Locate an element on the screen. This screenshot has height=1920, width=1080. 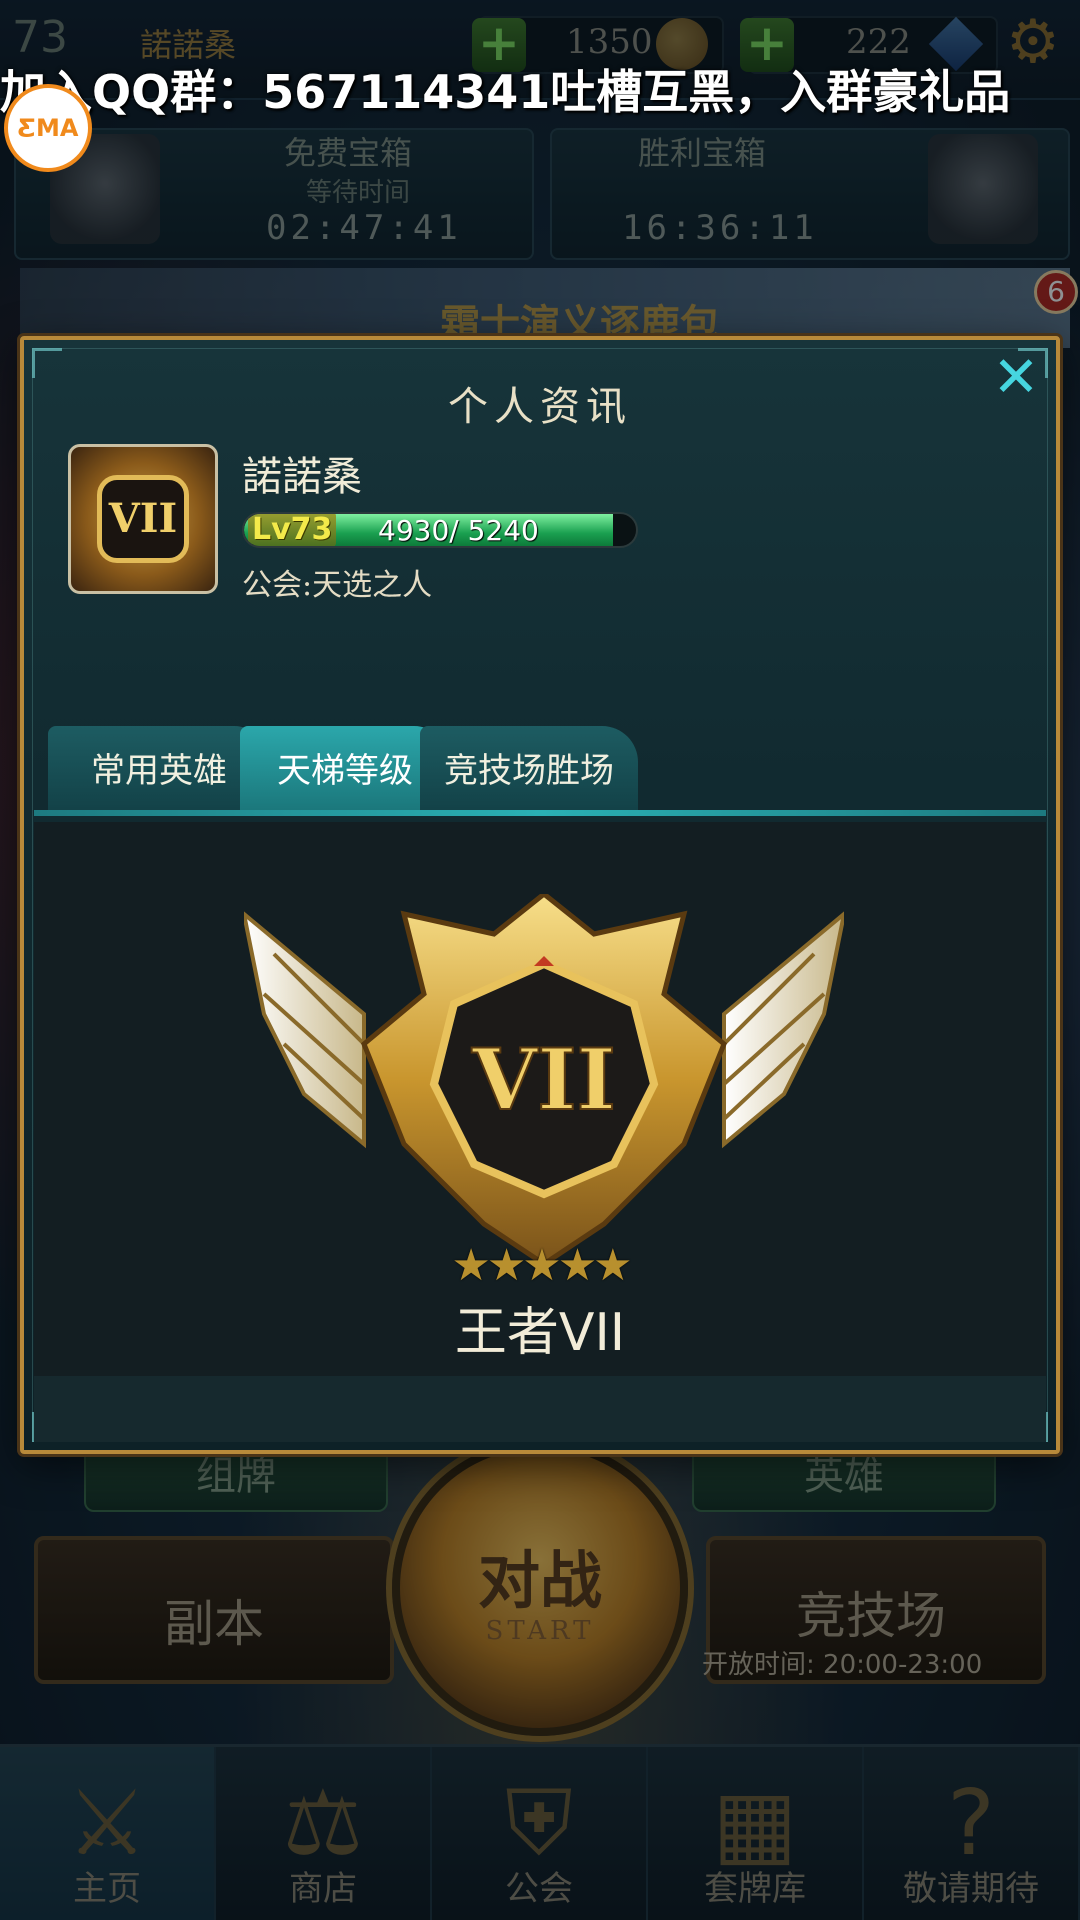
tab-favorite-heroes: 常用英雄 is located at coordinates (159, 771).